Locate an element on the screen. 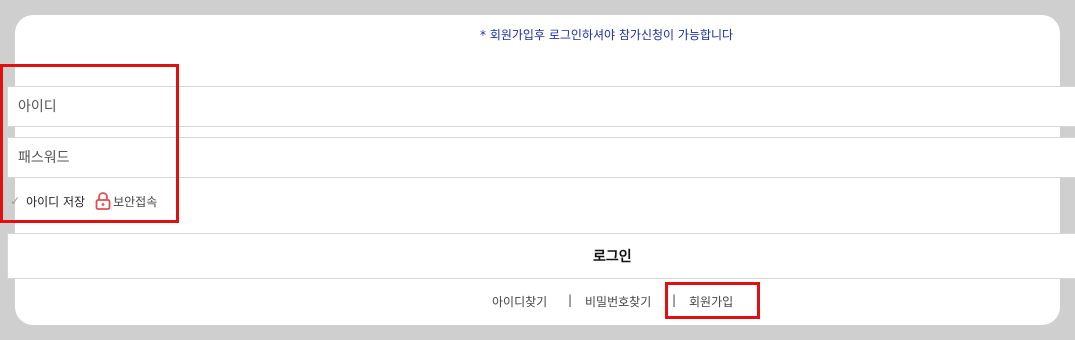 Image resolution: width=1075 pixels, height=340 pixels. signup-link: 회원가입 is located at coordinates (711, 301).